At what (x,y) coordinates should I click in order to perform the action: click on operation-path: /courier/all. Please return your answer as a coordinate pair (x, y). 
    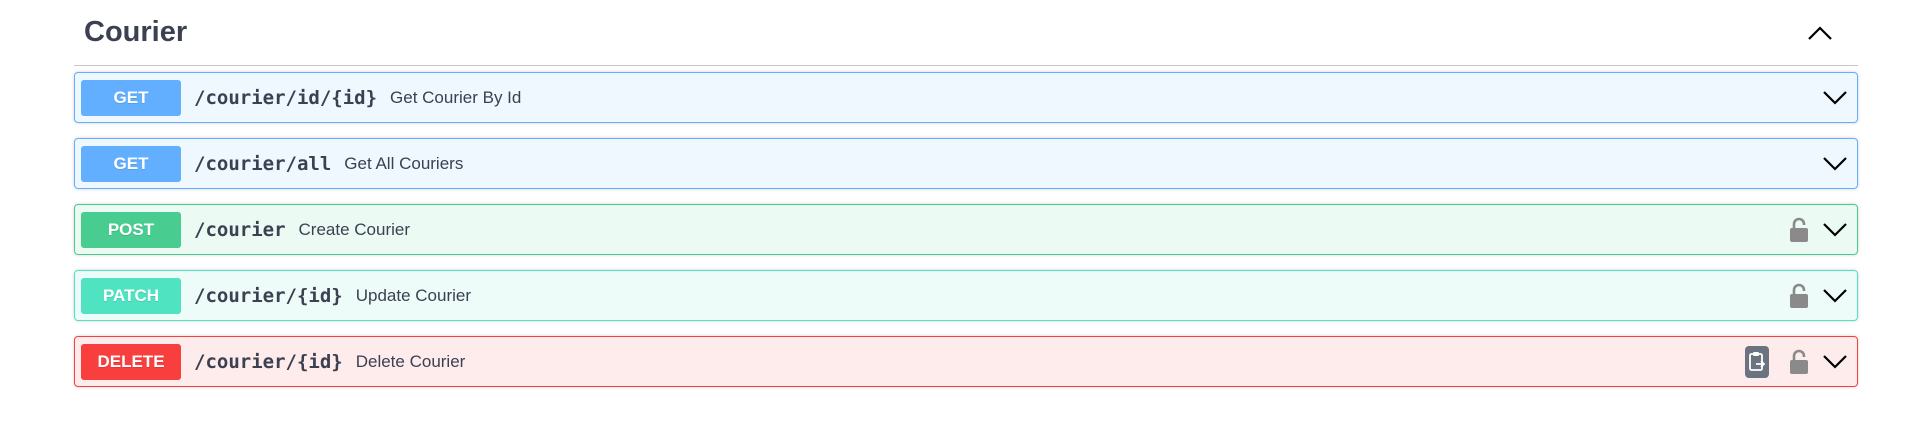
    Looking at the image, I should click on (263, 163).